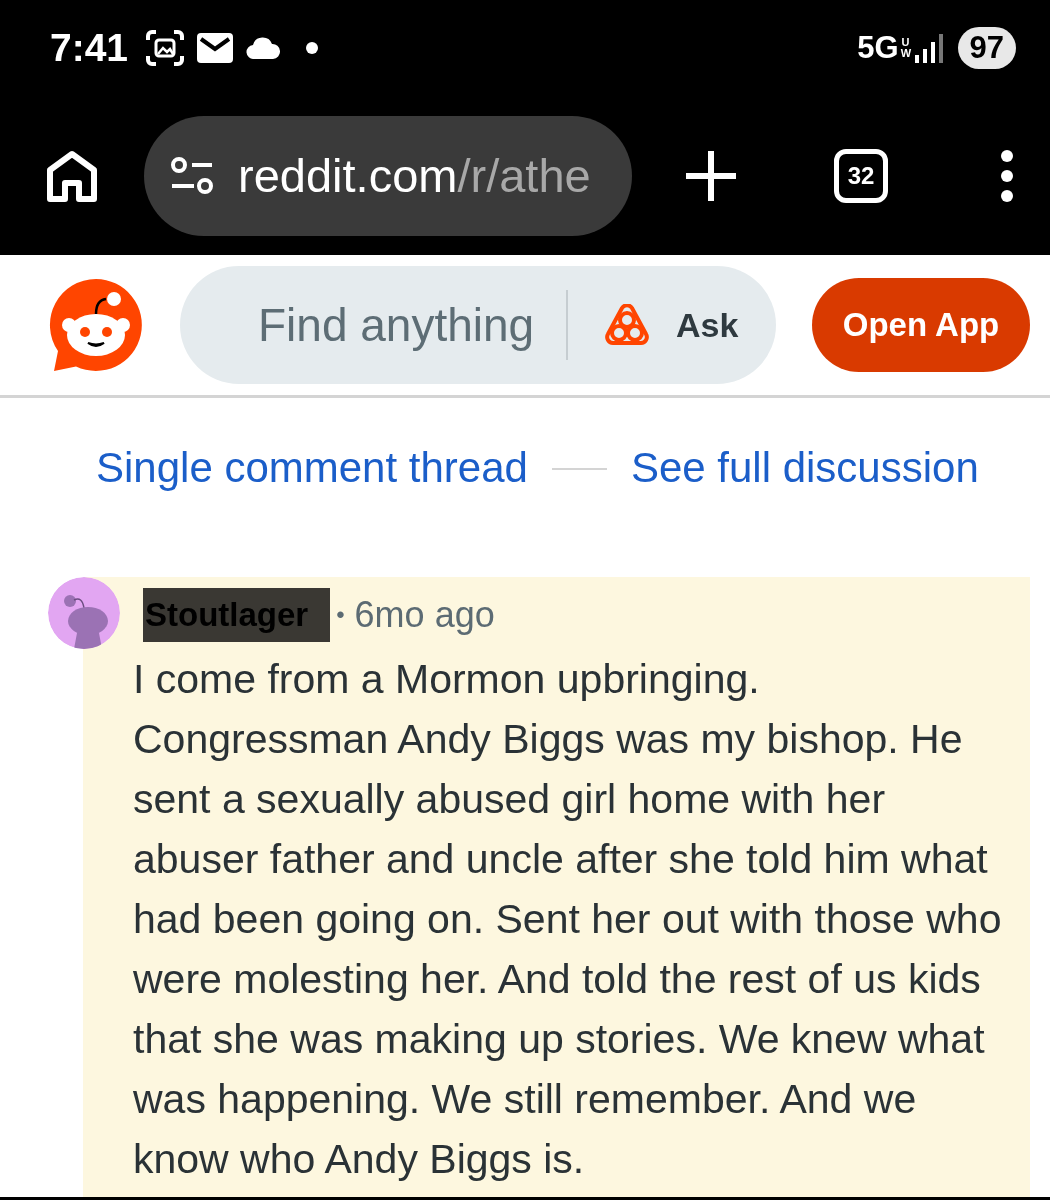  I want to click on tab-switcher-button: 32, so click(861, 175).